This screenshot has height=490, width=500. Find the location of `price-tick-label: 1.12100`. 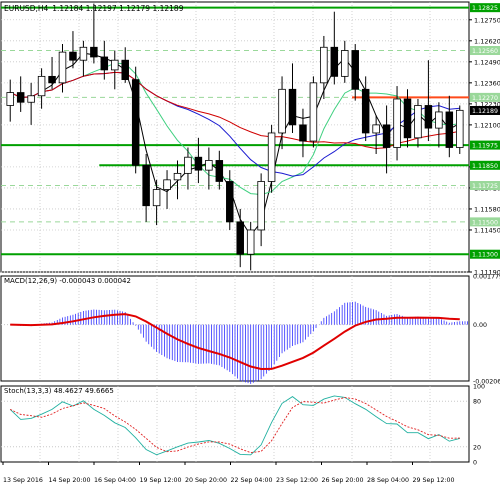

price-tick-label: 1.12100 is located at coordinates (487, 125).